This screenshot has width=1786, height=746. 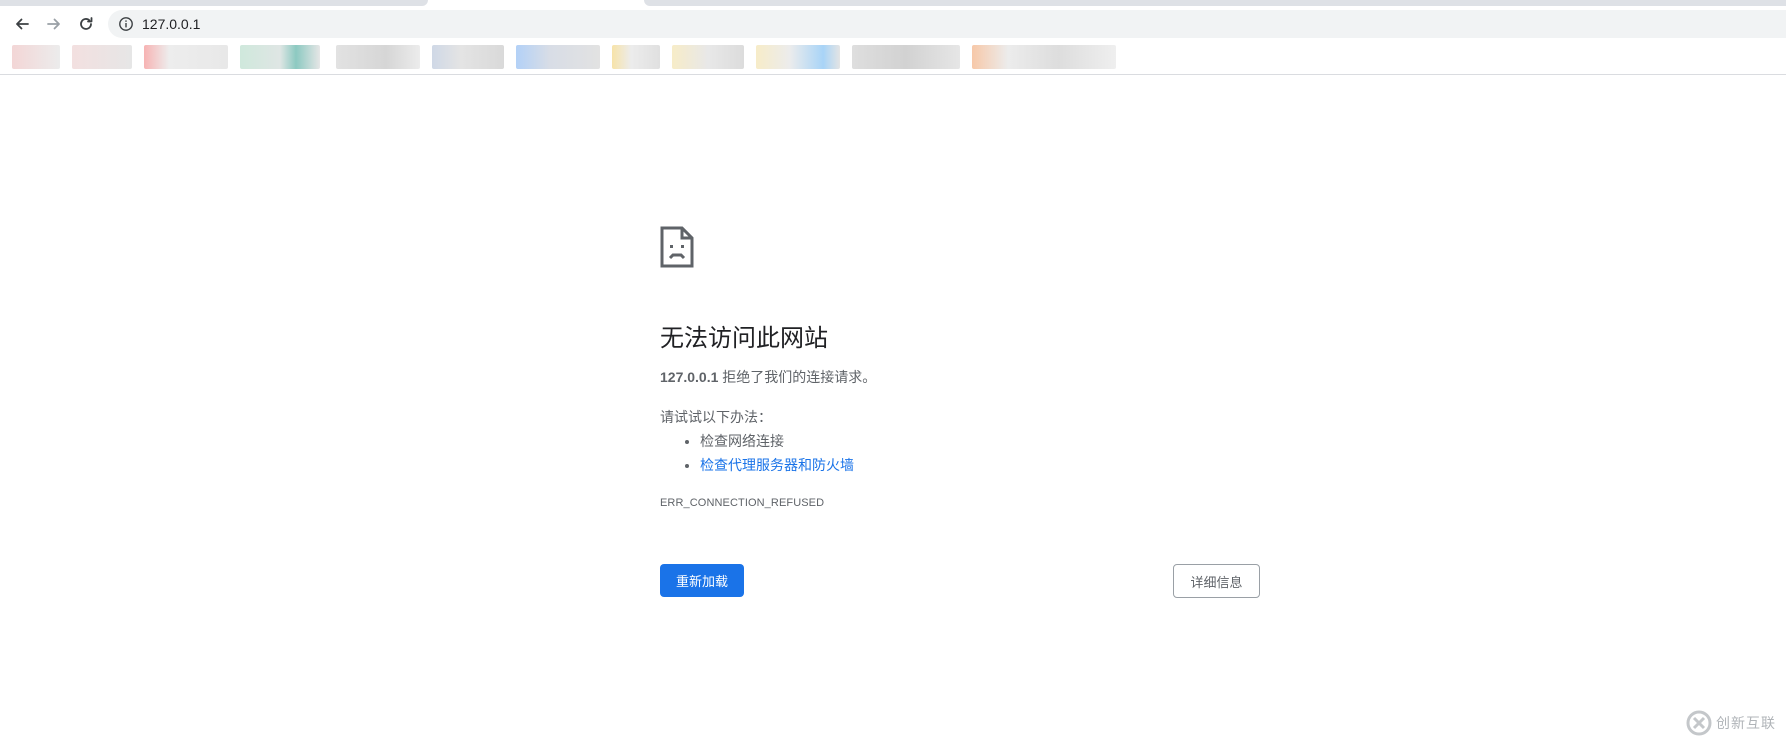 I want to click on url-text: 127.0.0.1, so click(x=171, y=24).